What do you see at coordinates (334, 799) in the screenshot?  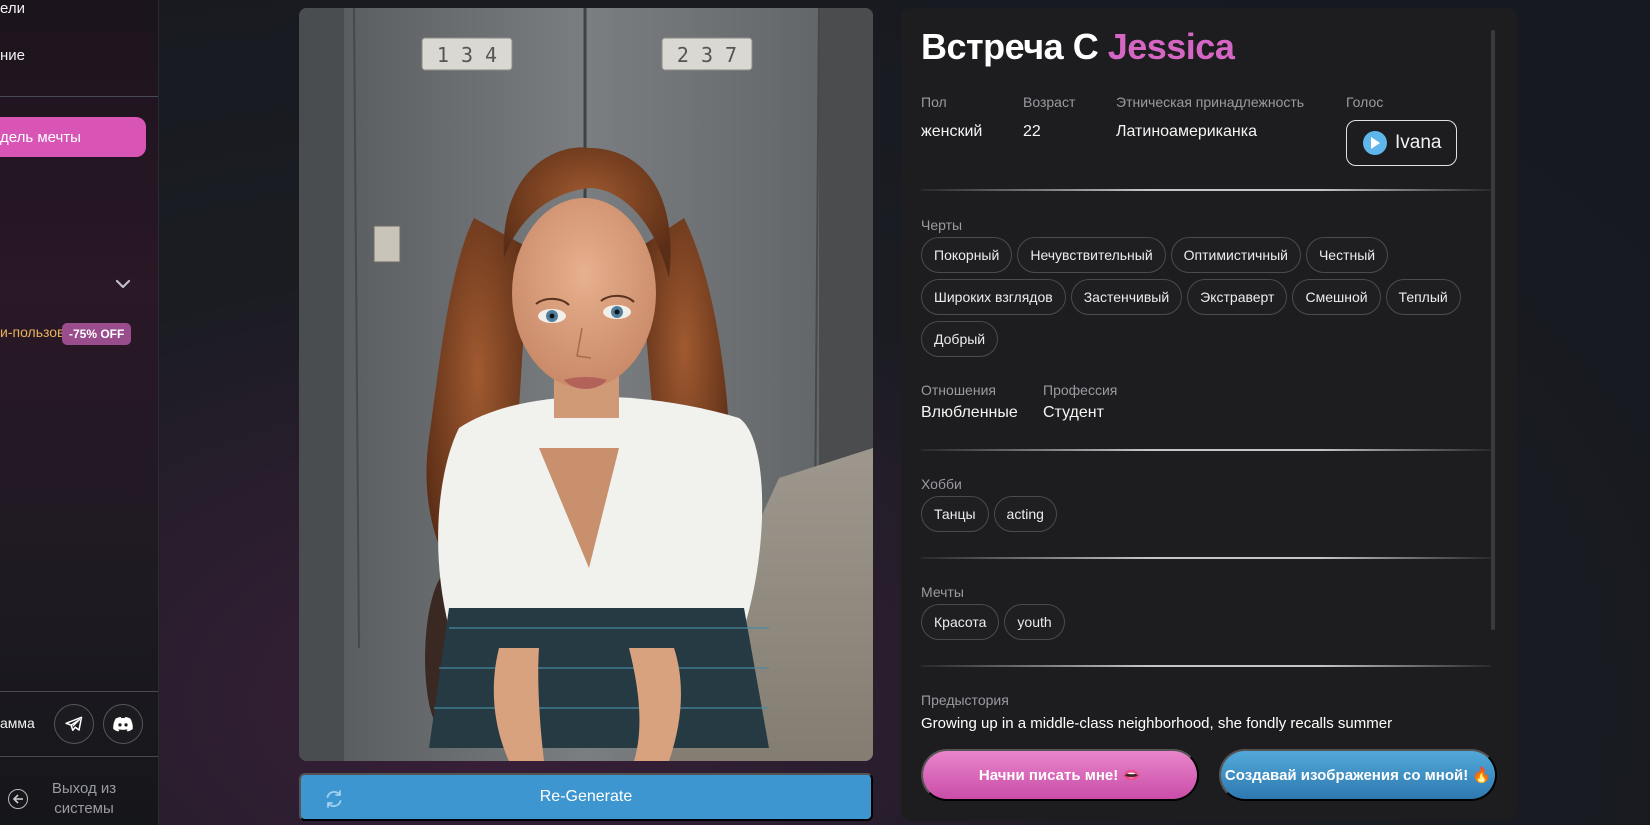 I see `refresh-icon` at bounding box center [334, 799].